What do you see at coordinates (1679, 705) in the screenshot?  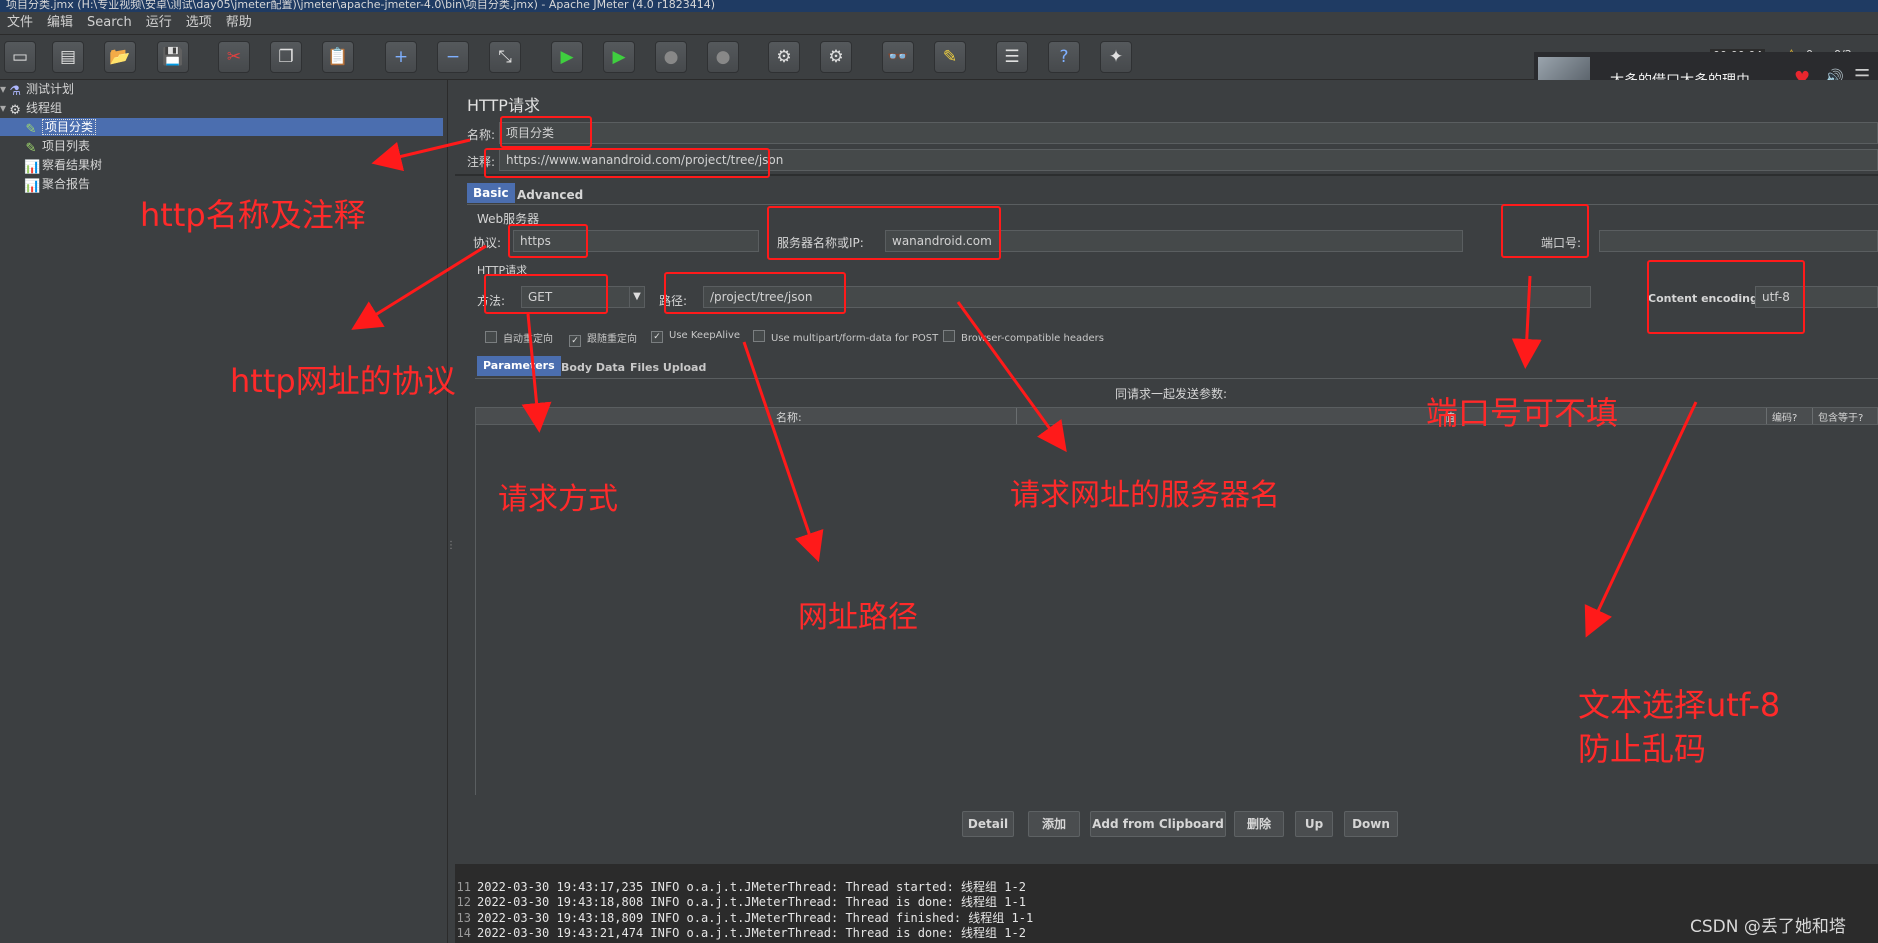 I see `annotation-encoding-1: 文本选择utf-8` at bounding box center [1679, 705].